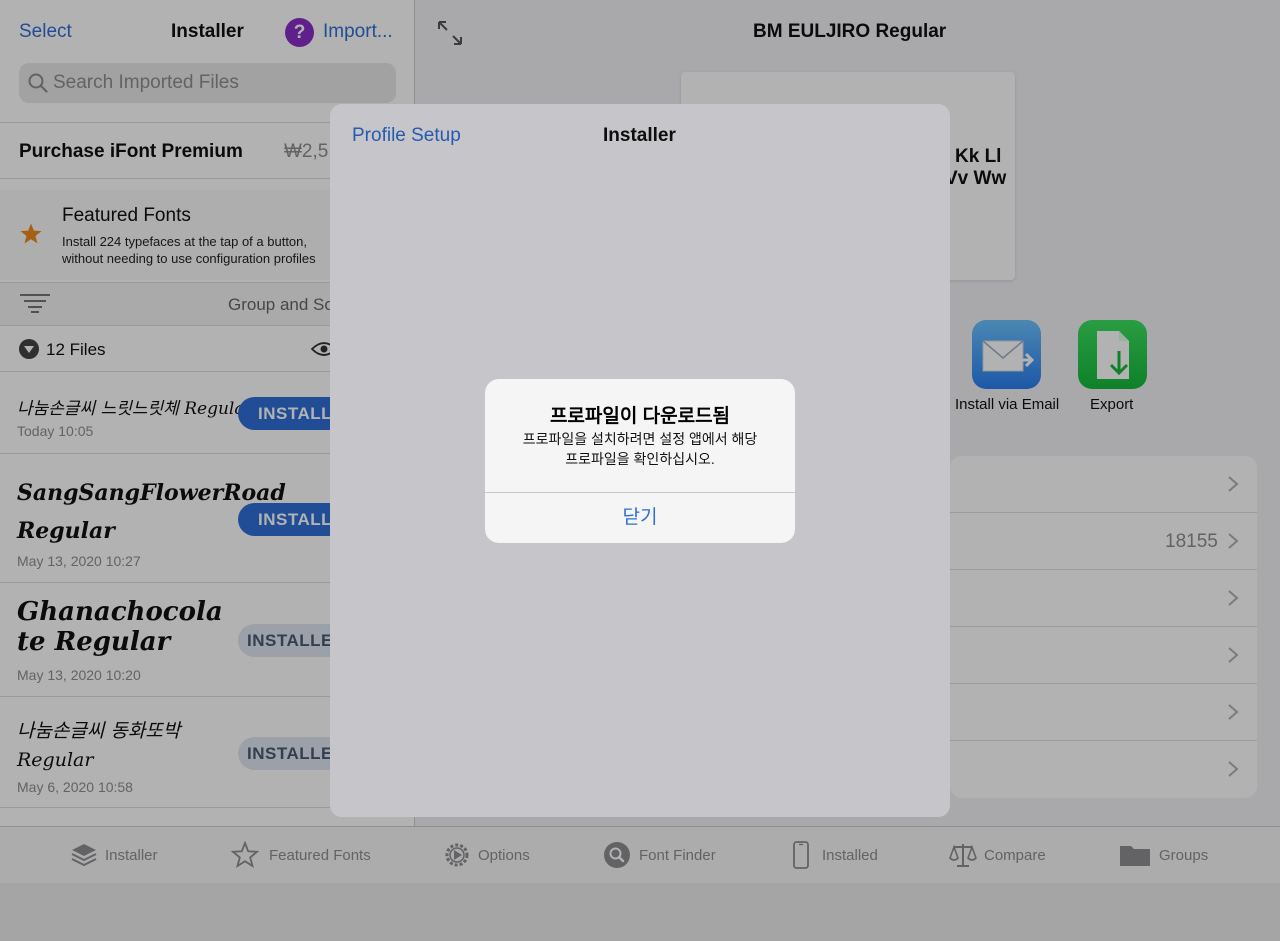  What do you see at coordinates (640, 439) in the screenshot?
I see `alert-message-line-1: 프로파일을 설치하려면 설정 앱에서 해당` at bounding box center [640, 439].